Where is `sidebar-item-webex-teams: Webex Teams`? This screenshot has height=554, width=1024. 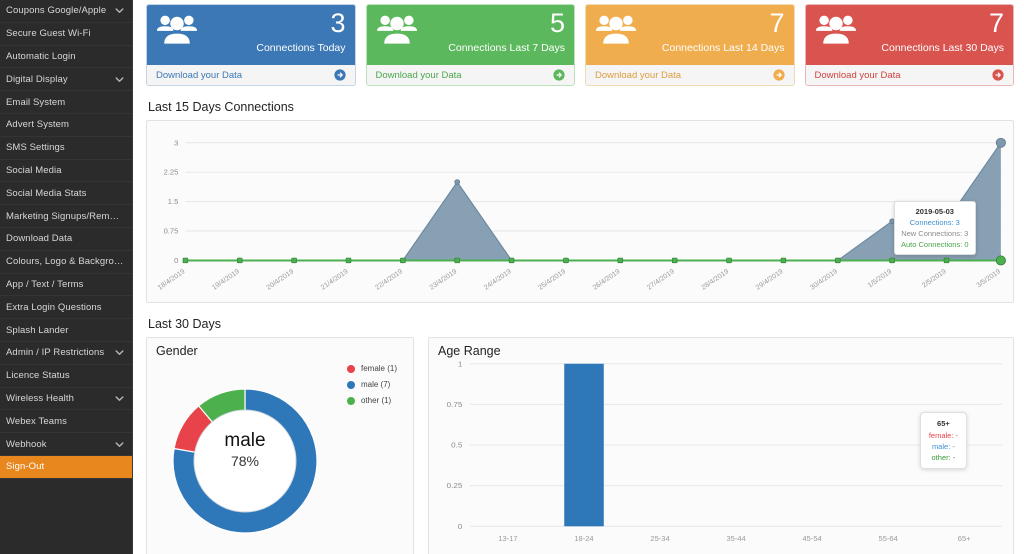 sidebar-item-webex-teams: Webex Teams is located at coordinates (66, 422).